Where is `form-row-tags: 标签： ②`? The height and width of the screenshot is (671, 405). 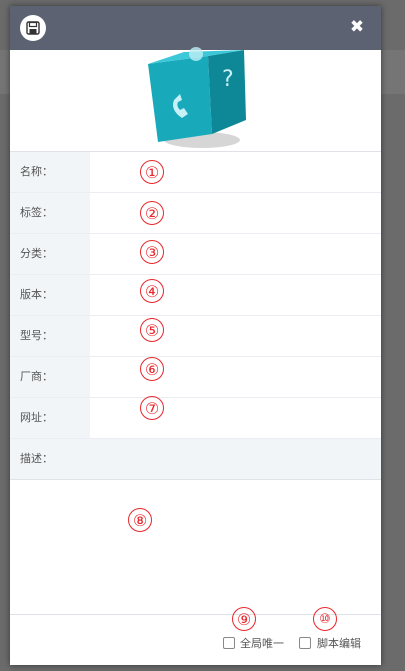 form-row-tags: 标签： ② is located at coordinates (195, 213).